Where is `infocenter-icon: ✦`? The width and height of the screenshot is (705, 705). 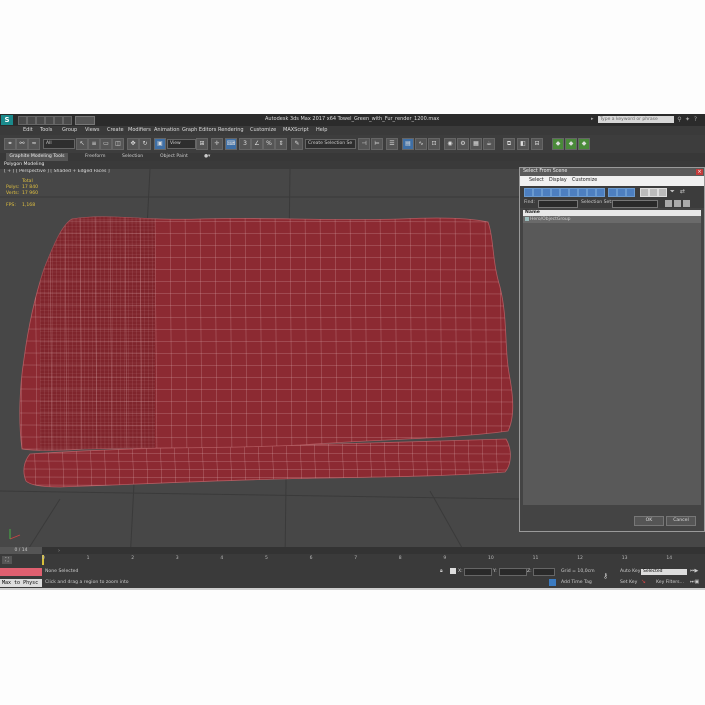
infocenter-icon: ✦ is located at coordinates (687, 119).